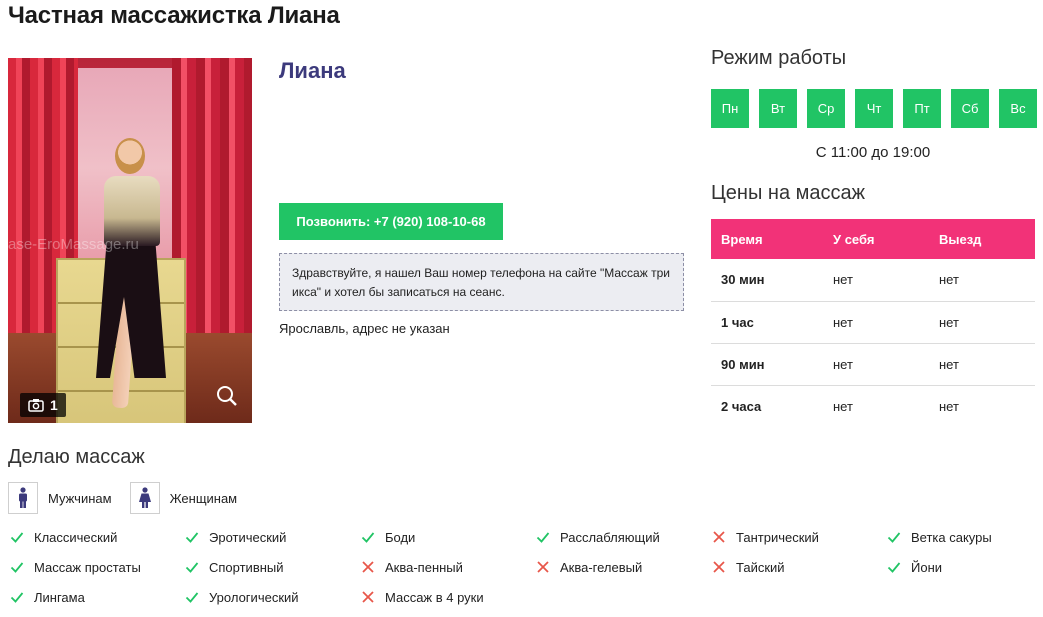 The height and width of the screenshot is (617, 1043). What do you see at coordinates (400, 537) in the screenshot?
I see `service-label: Боди` at bounding box center [400, 537].